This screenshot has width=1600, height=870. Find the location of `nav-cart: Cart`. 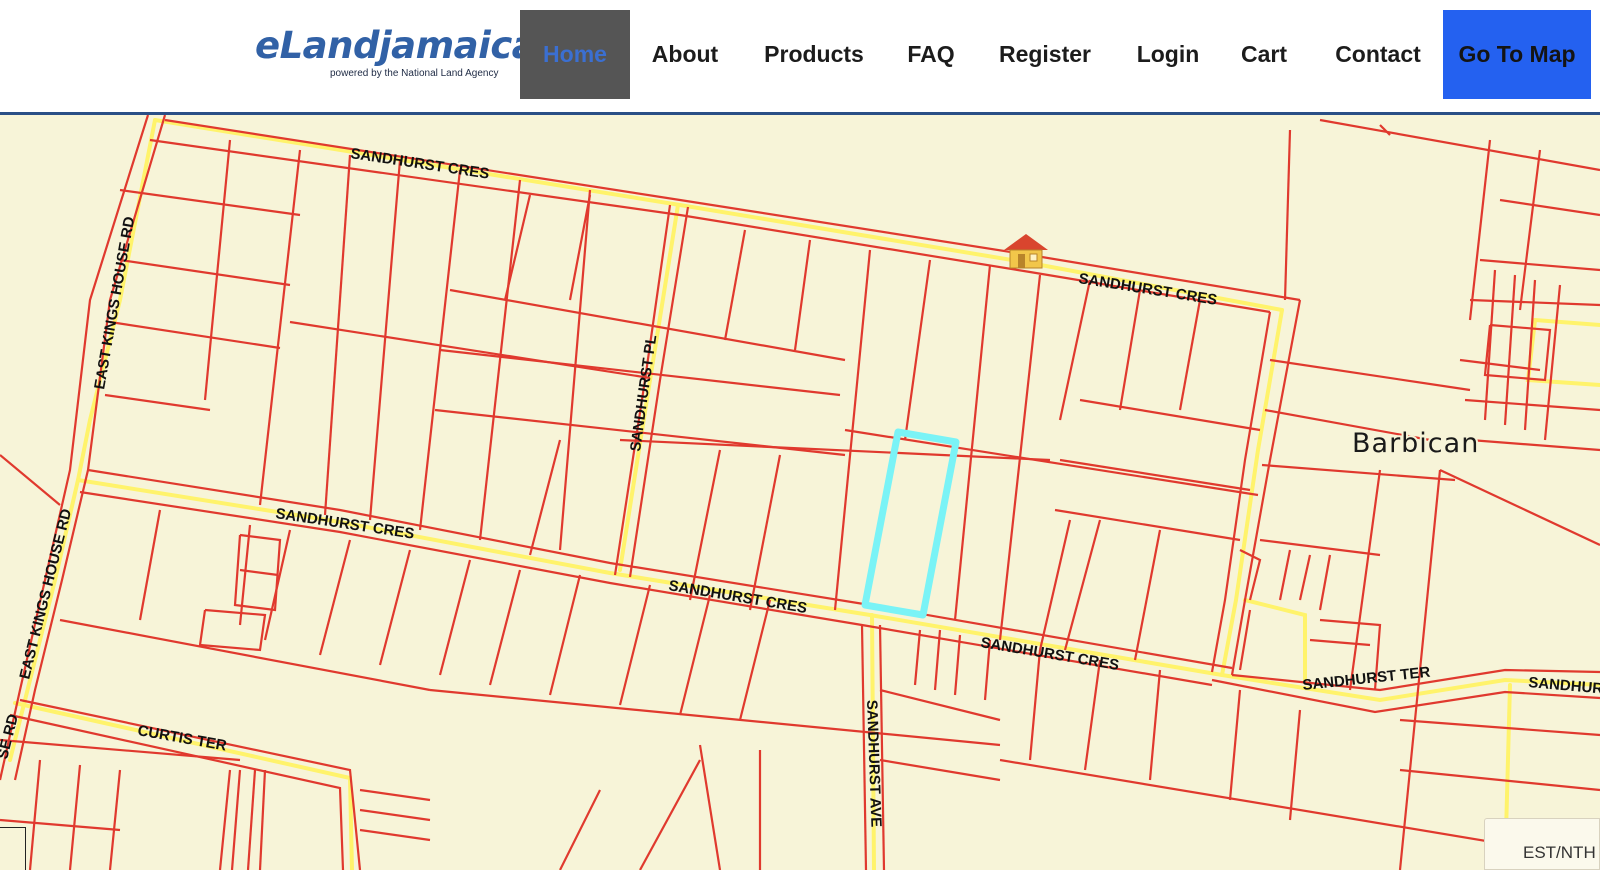

nav-cart: Cart is located at coordinates (1264, 54).